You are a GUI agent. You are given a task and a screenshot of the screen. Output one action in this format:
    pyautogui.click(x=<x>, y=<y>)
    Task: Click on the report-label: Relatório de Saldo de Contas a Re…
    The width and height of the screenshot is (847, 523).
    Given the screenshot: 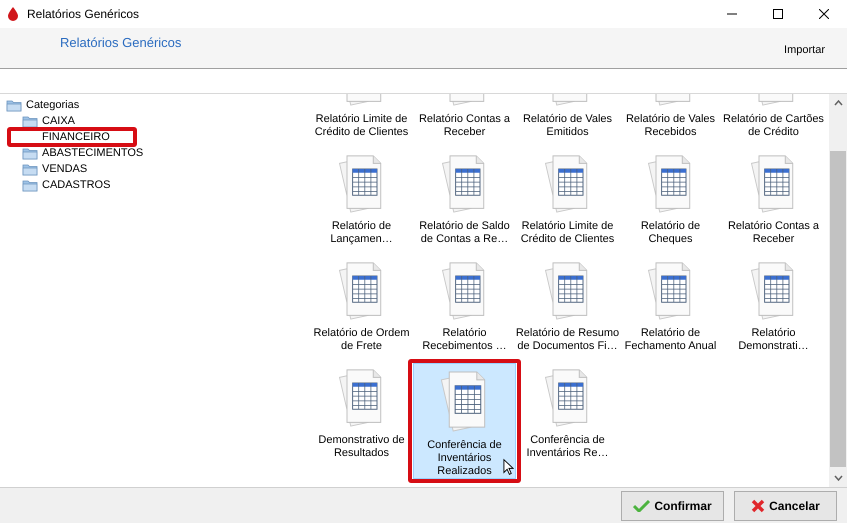 What is the action you would take?
    pyautogui.click(x=464, y=233)
    